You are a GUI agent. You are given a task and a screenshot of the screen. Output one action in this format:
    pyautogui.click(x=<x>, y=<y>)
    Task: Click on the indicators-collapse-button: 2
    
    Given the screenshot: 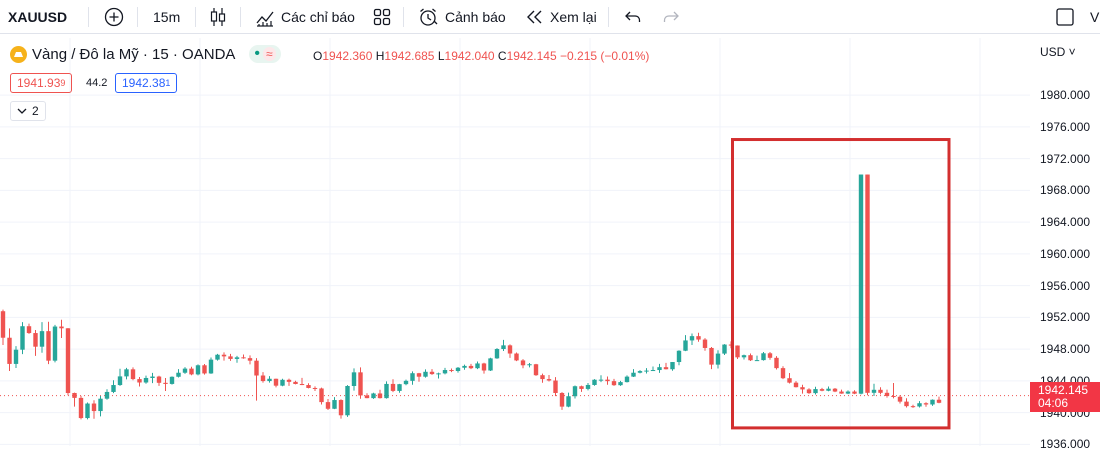 What is the action you would take?
    pyautogui.click(x=28, y=111)
    